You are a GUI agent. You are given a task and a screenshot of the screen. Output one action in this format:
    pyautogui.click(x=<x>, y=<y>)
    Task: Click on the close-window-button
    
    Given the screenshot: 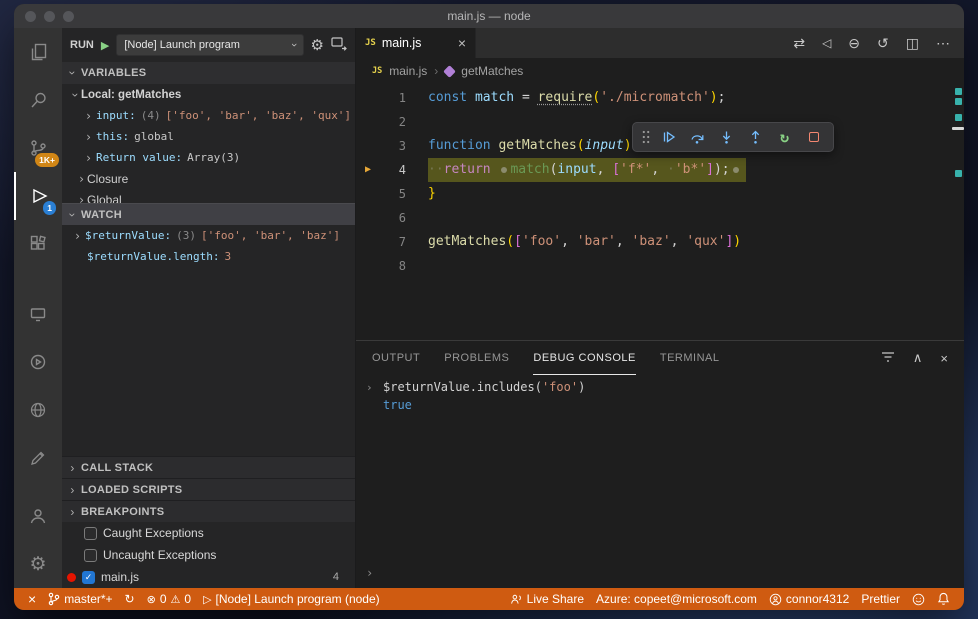 What is the action you would take?
    pyautogui.click(x=30, y=16)
    